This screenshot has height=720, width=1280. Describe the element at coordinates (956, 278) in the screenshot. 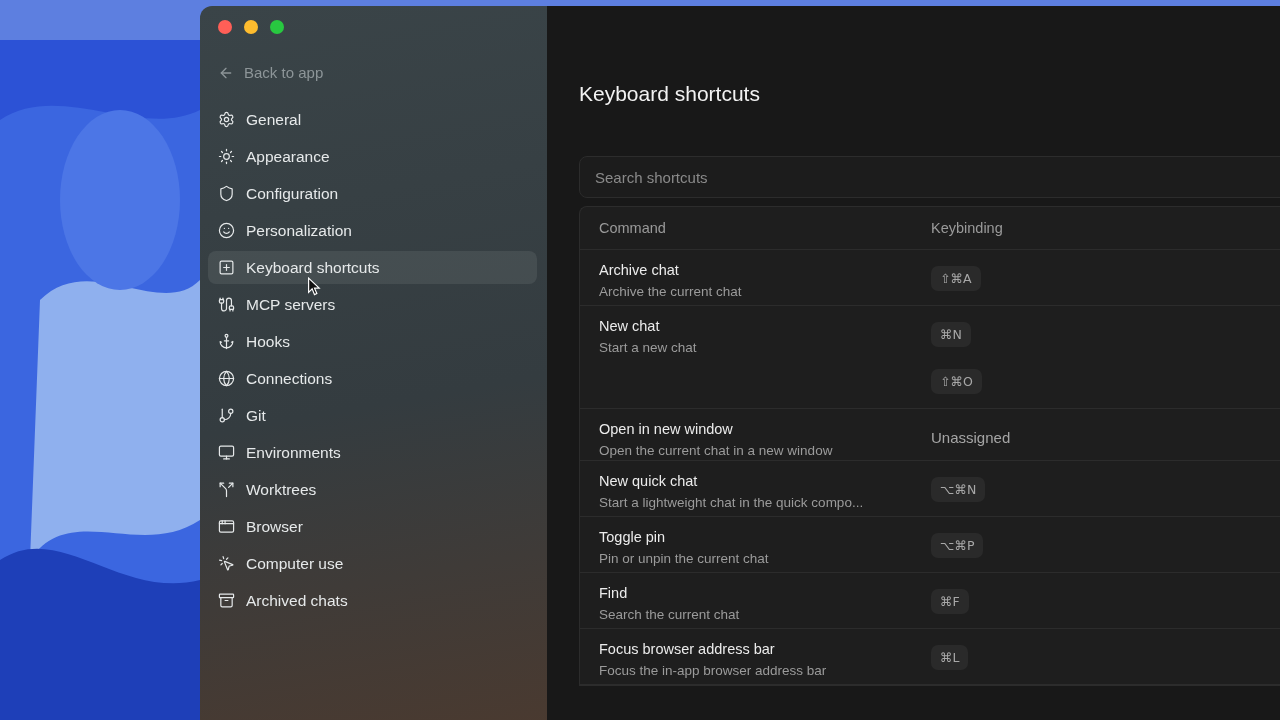

I see `key-chip: ⇧⌘A` at that location.